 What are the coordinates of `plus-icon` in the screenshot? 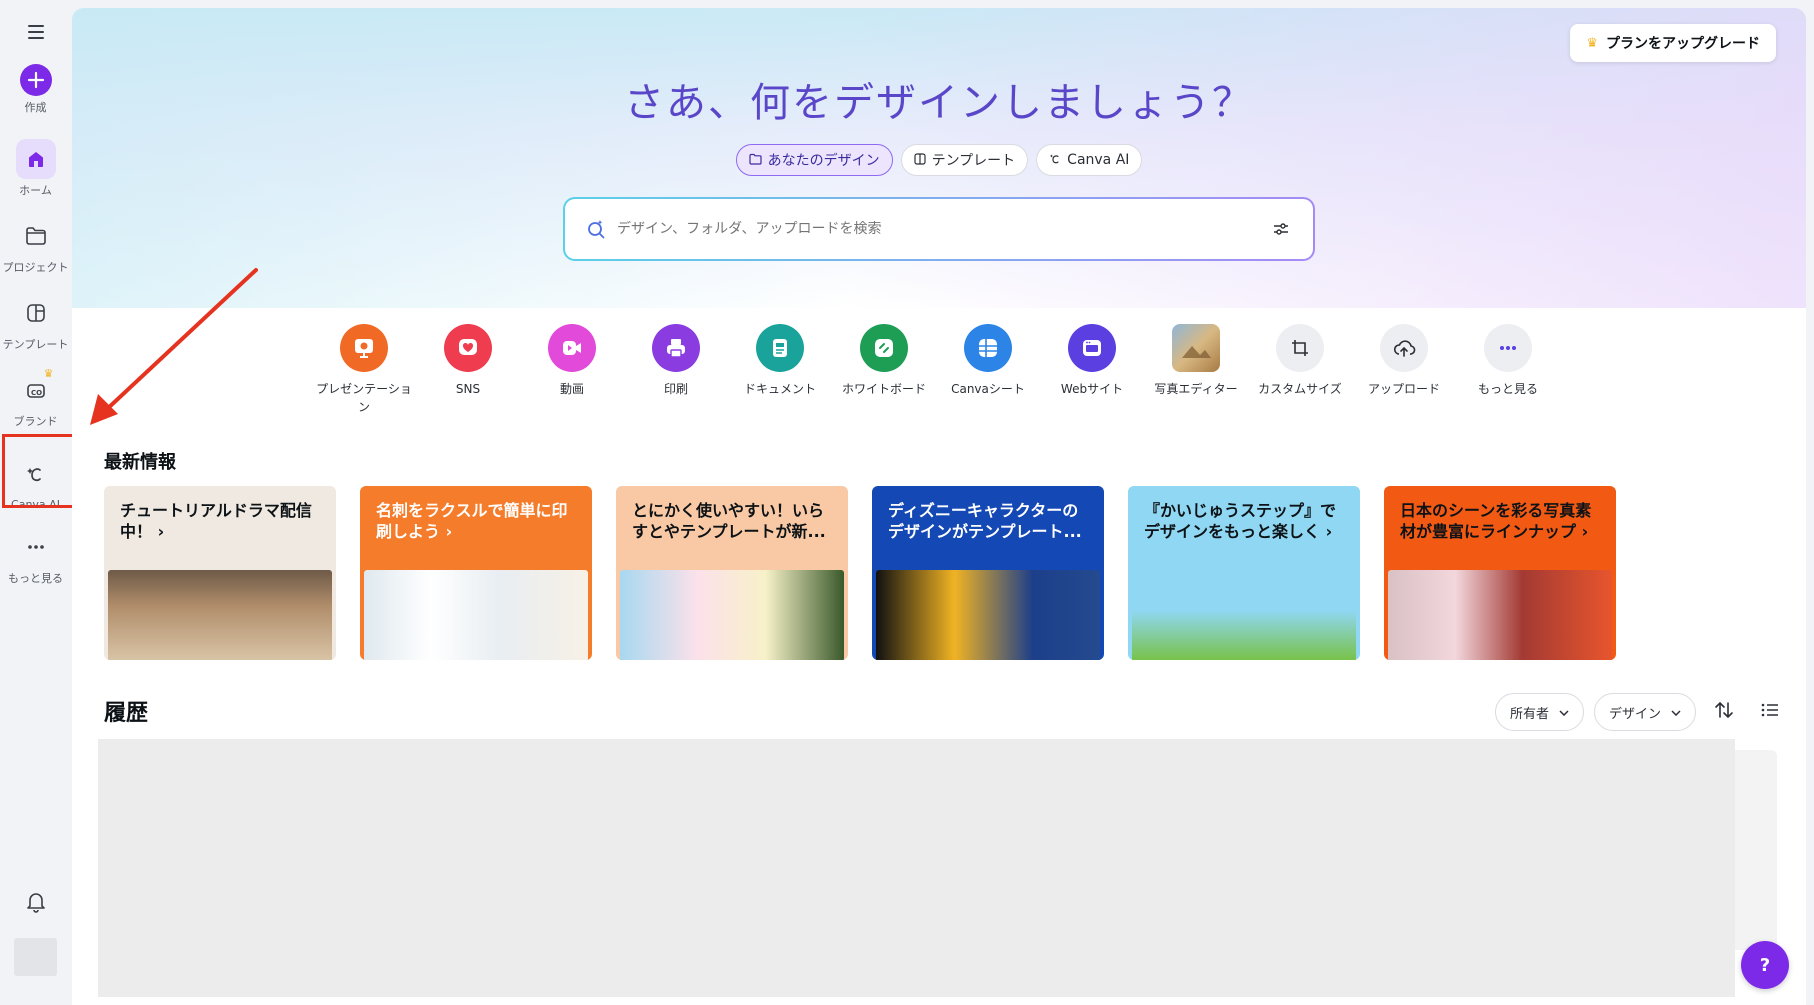 It's located at (35, 80).